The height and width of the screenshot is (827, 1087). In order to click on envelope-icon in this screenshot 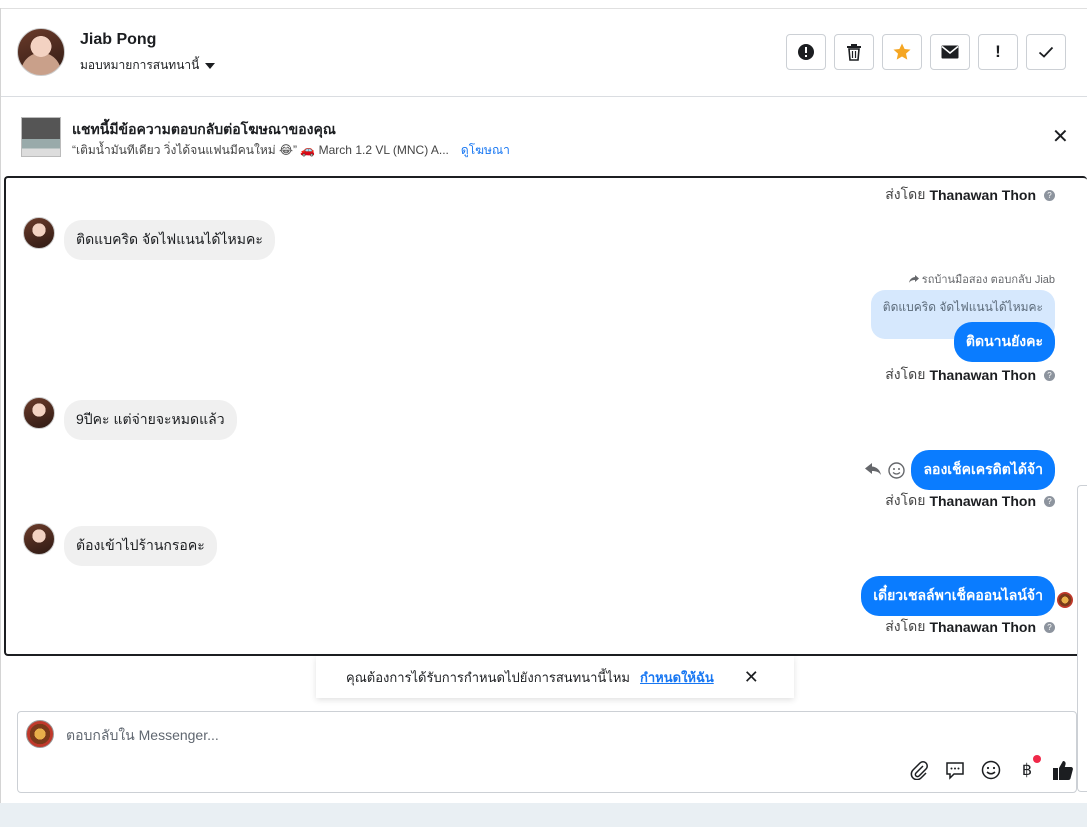, I will do `click(950, 52)`.